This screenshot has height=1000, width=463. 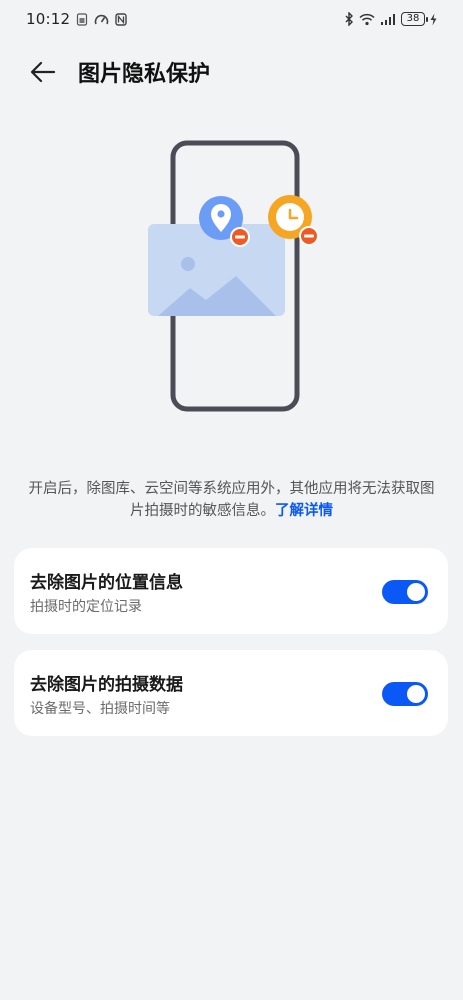 I want to click on speedometer-icon, so click(x=101, y=19).